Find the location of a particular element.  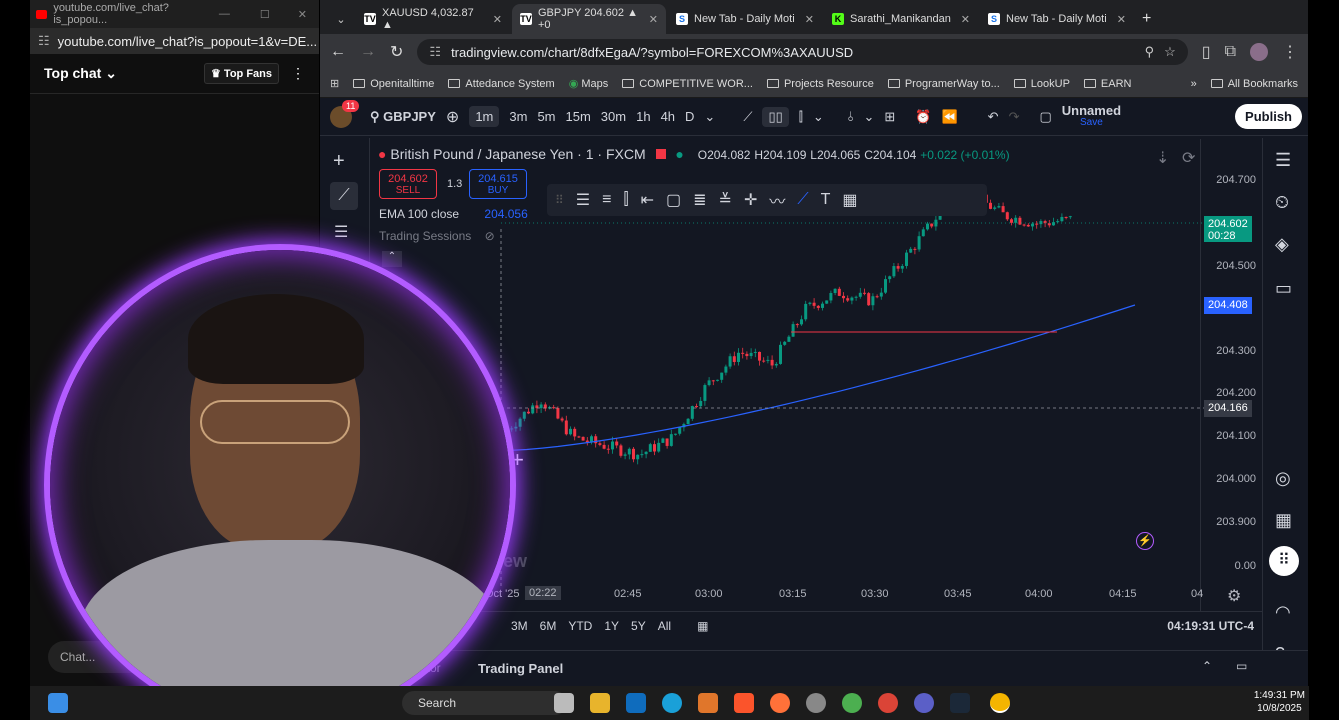

forward-icon: → is located at coordinates (368, 52).